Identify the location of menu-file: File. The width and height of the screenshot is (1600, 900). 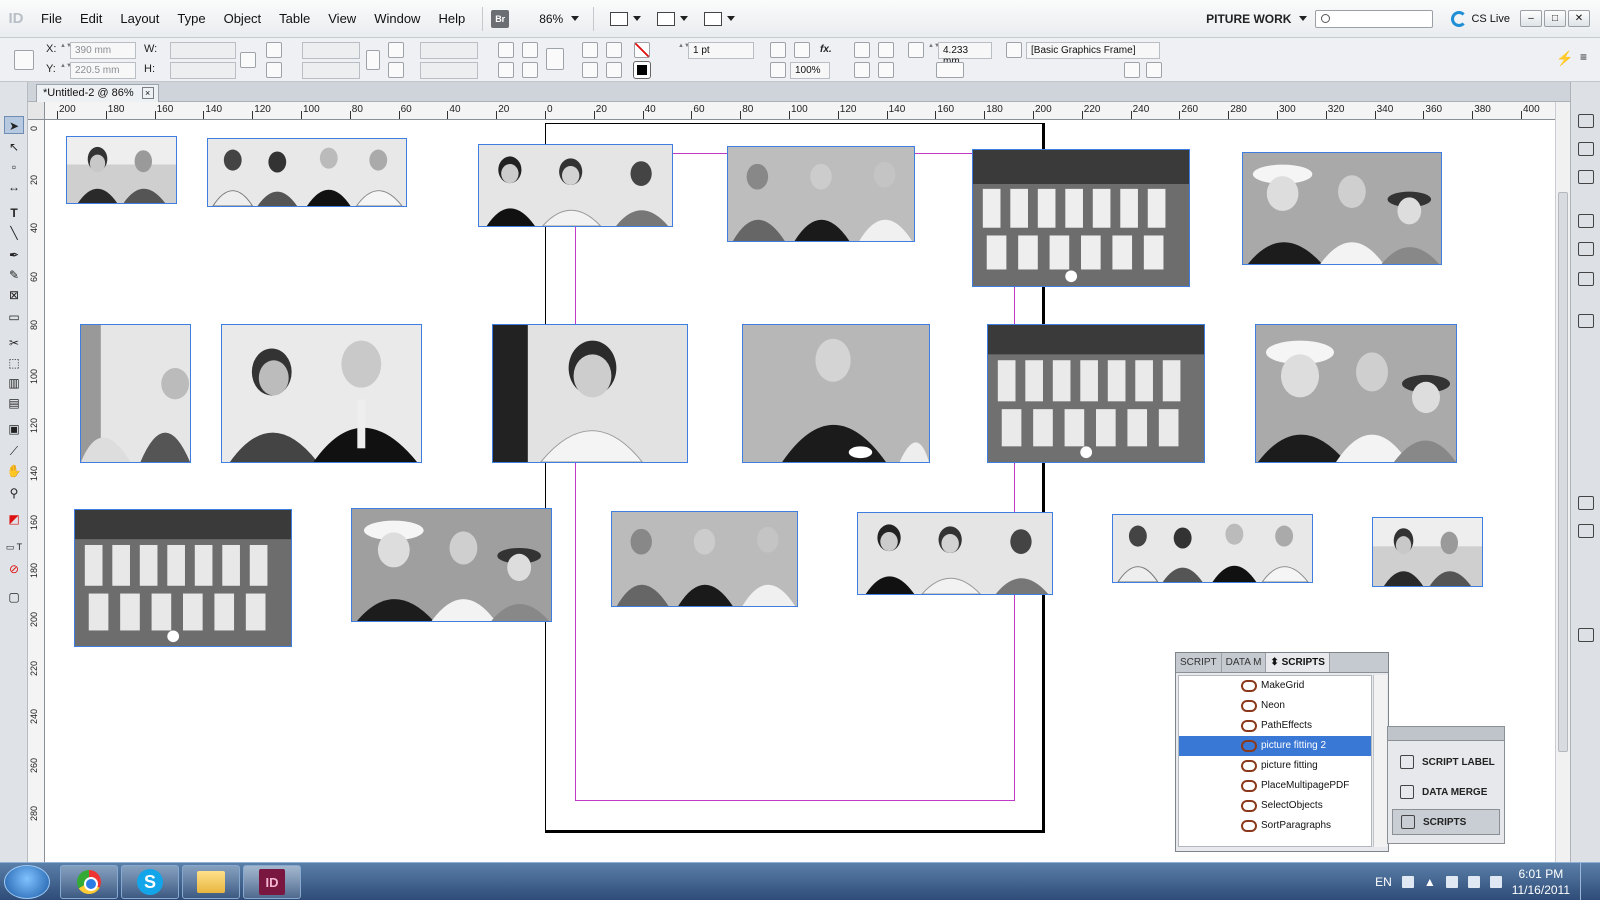
(51, 19).